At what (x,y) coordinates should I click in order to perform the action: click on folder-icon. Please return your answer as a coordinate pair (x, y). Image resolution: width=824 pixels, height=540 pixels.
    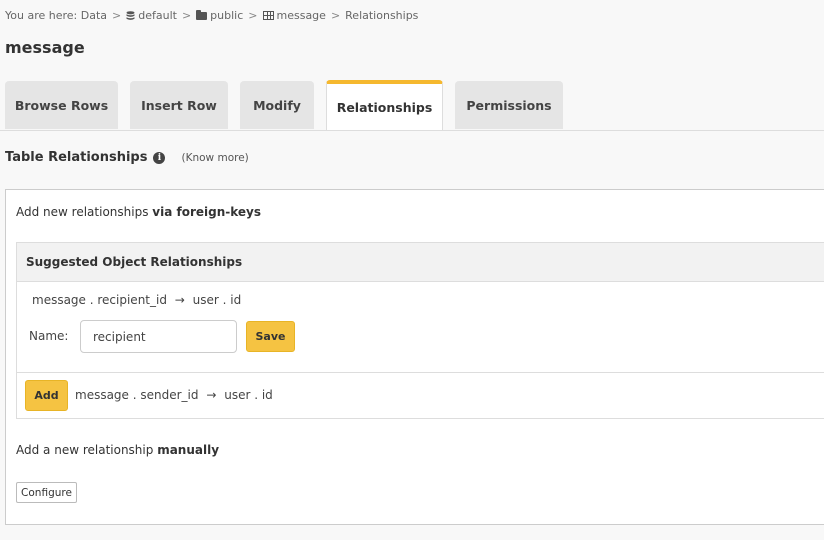
    Looking at the image, I should click on (202, 14).